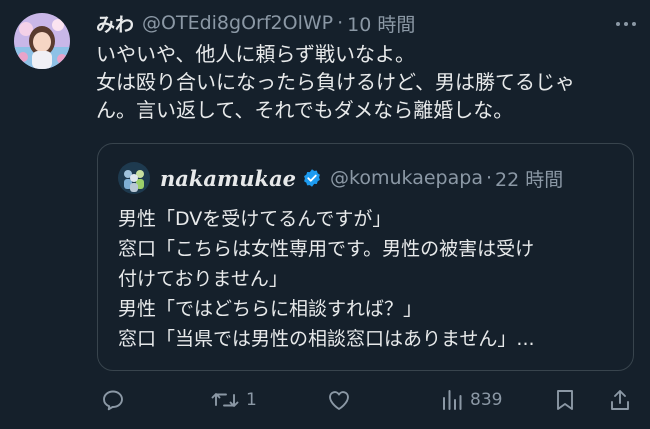 Image resolution: width=650 pixels, height=429 pixels. Describe the element at coordinates (115, 23) in the screenshot. I see `author-name: みわ` at that location.